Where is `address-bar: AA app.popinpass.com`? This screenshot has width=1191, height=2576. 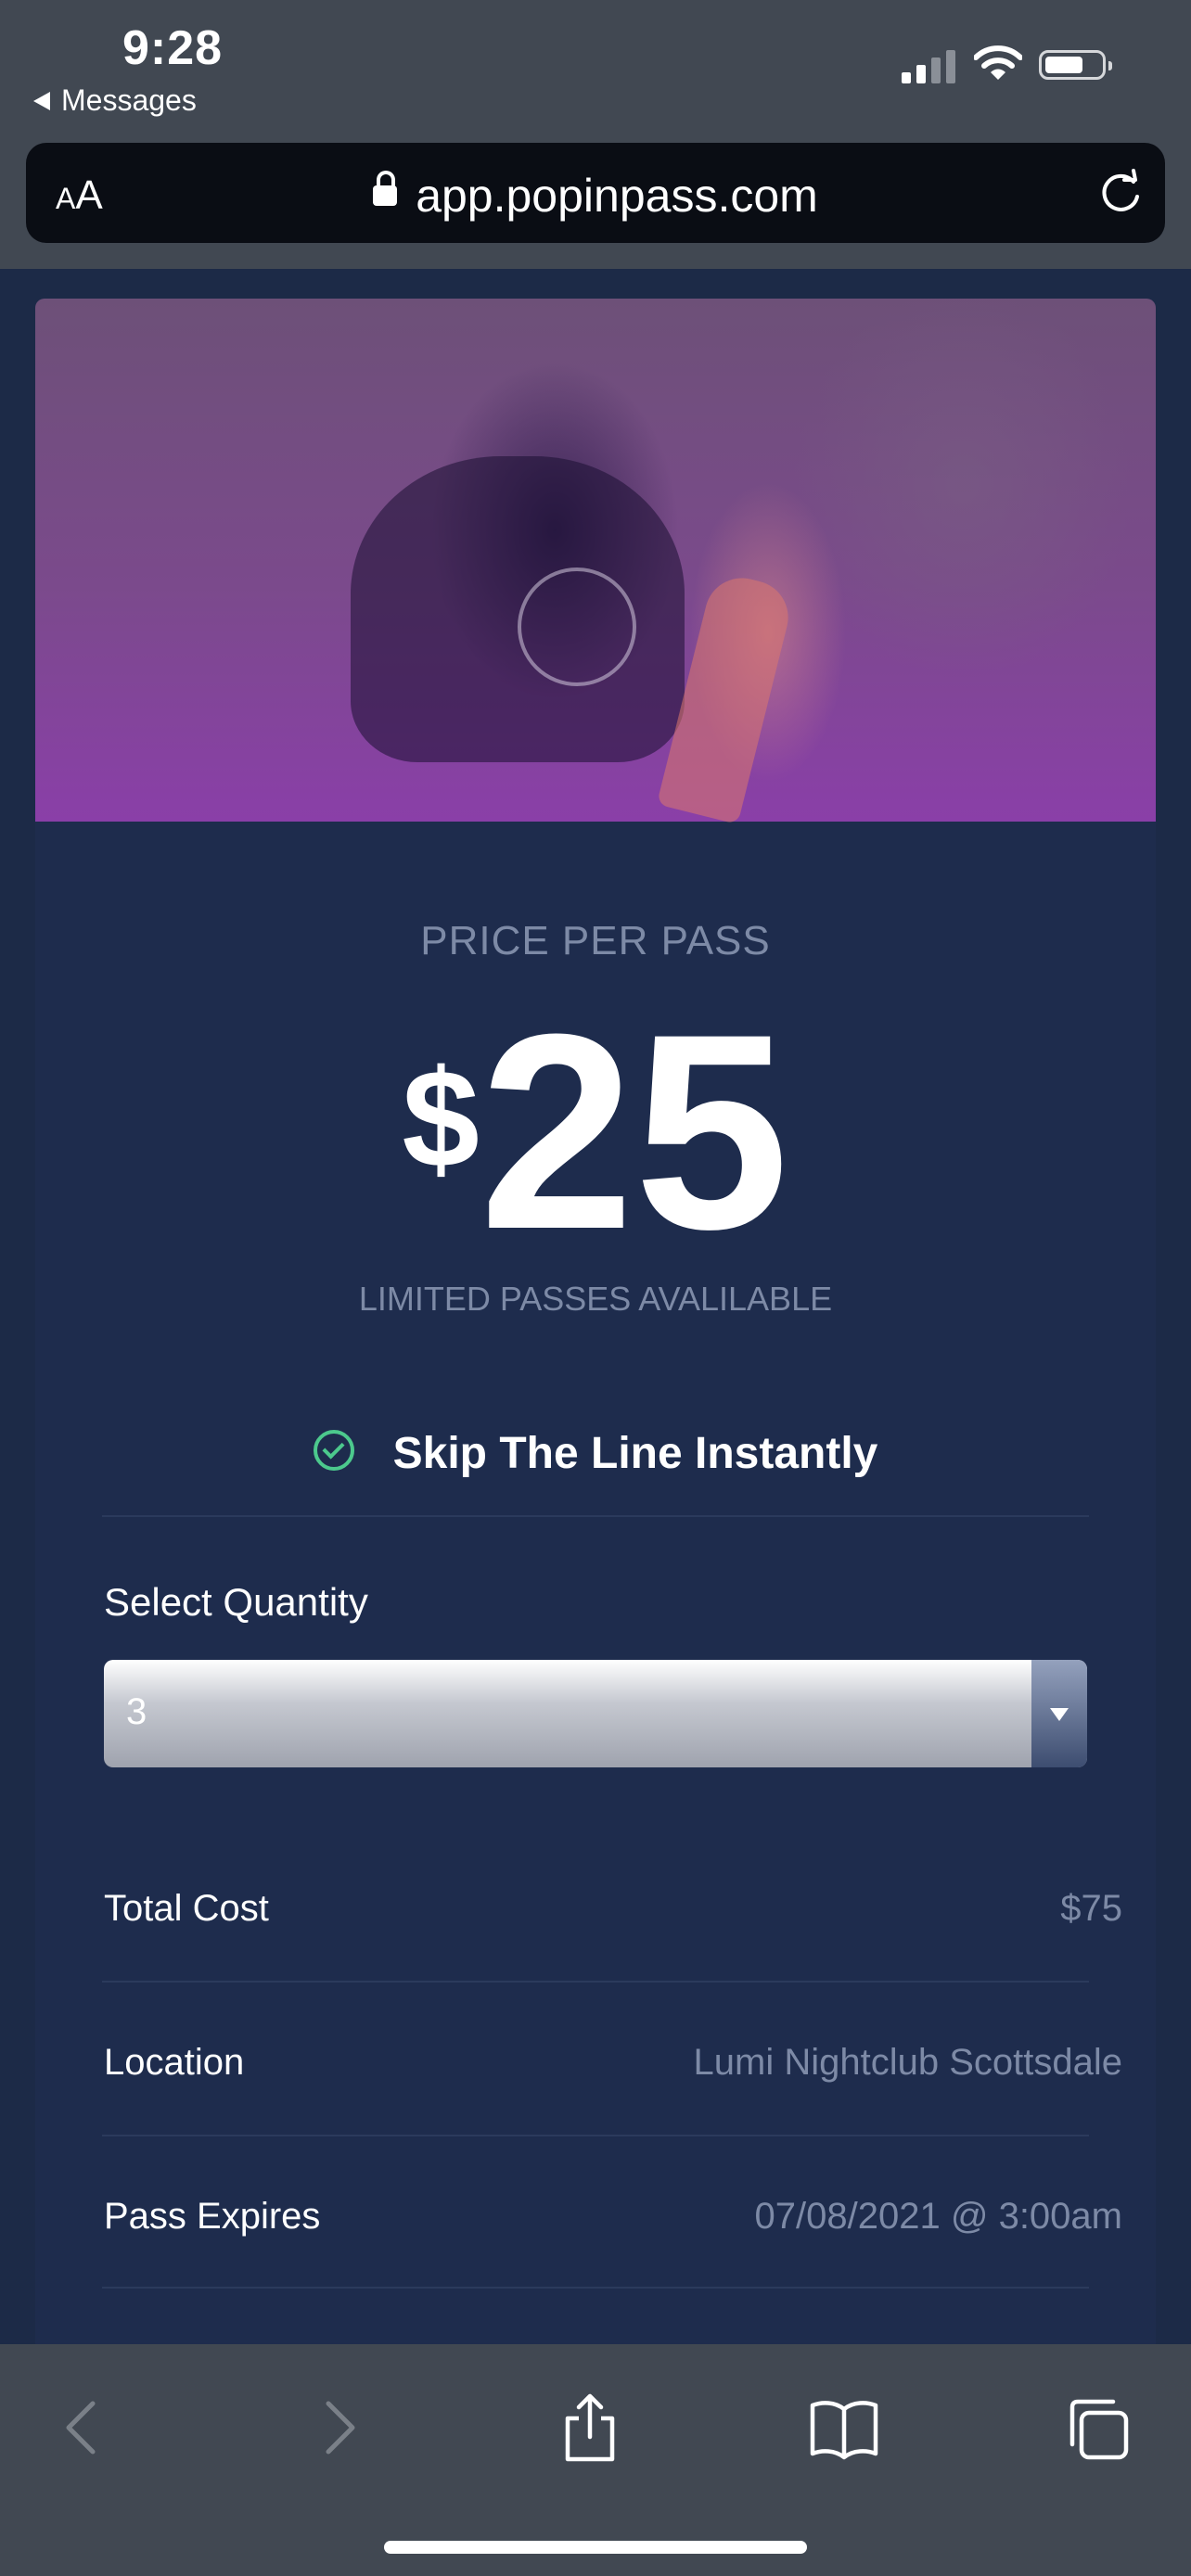 address-bar: AA app.popinpass.com is located at coordinates (595, 193).